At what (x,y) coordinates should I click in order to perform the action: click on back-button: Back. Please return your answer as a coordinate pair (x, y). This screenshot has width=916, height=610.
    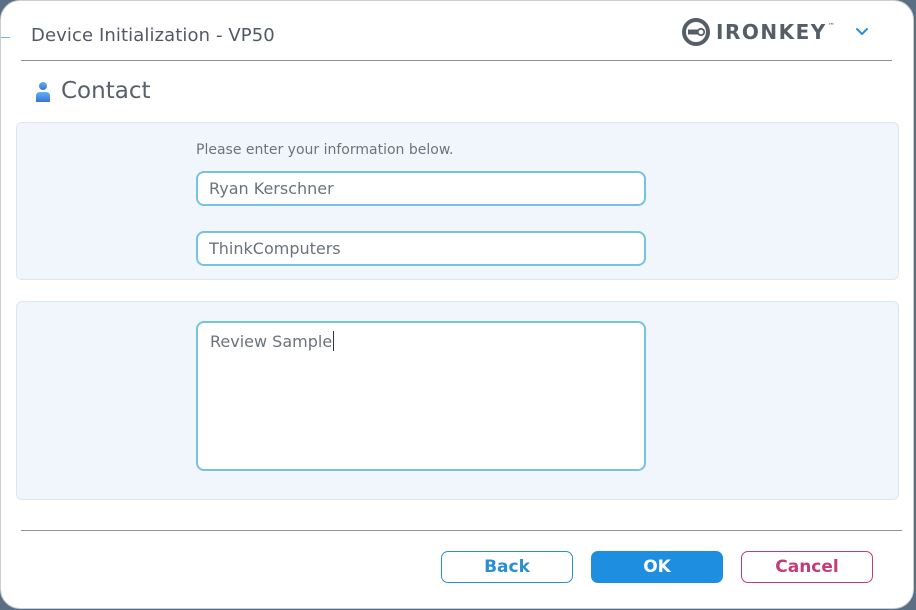
    Looking at the image, I should click on (507, 567).